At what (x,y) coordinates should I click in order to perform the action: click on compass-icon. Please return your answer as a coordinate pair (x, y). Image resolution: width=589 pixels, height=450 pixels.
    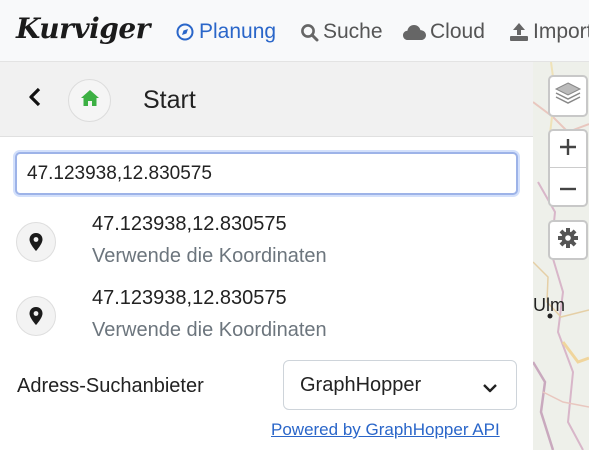
    Looking at the image, I should click on (185, 32).